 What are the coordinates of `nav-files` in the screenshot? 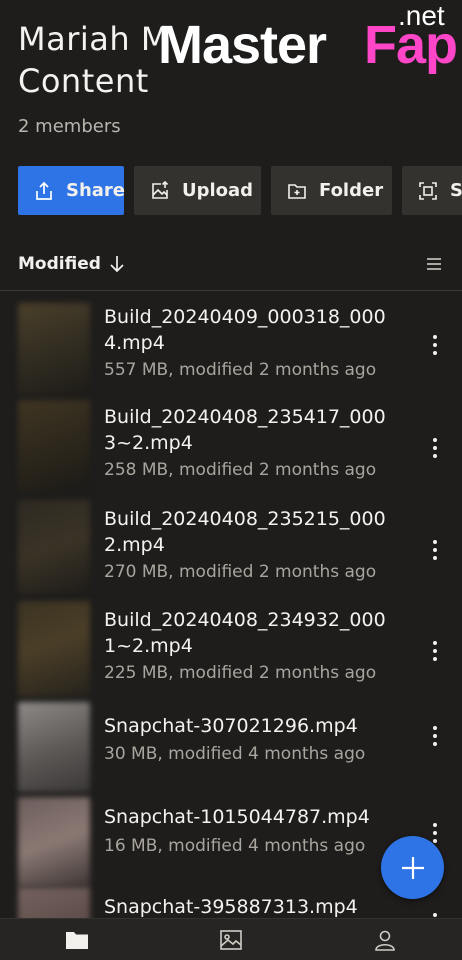 It's located at (77, 940).